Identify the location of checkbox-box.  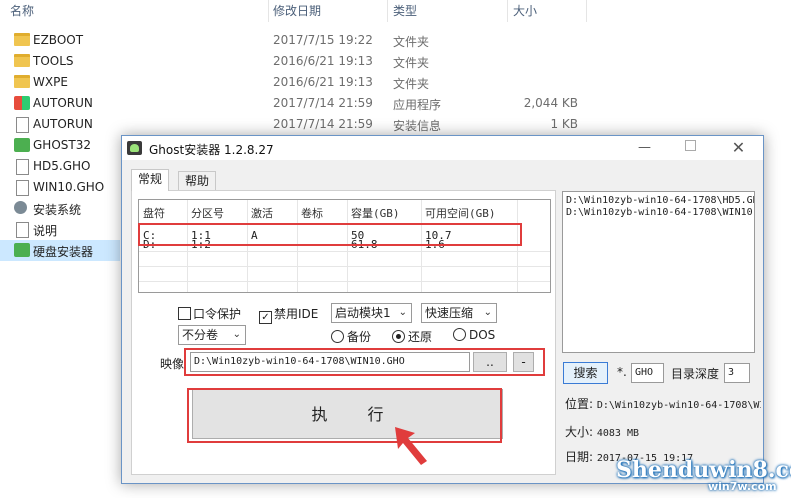
(184, 313).